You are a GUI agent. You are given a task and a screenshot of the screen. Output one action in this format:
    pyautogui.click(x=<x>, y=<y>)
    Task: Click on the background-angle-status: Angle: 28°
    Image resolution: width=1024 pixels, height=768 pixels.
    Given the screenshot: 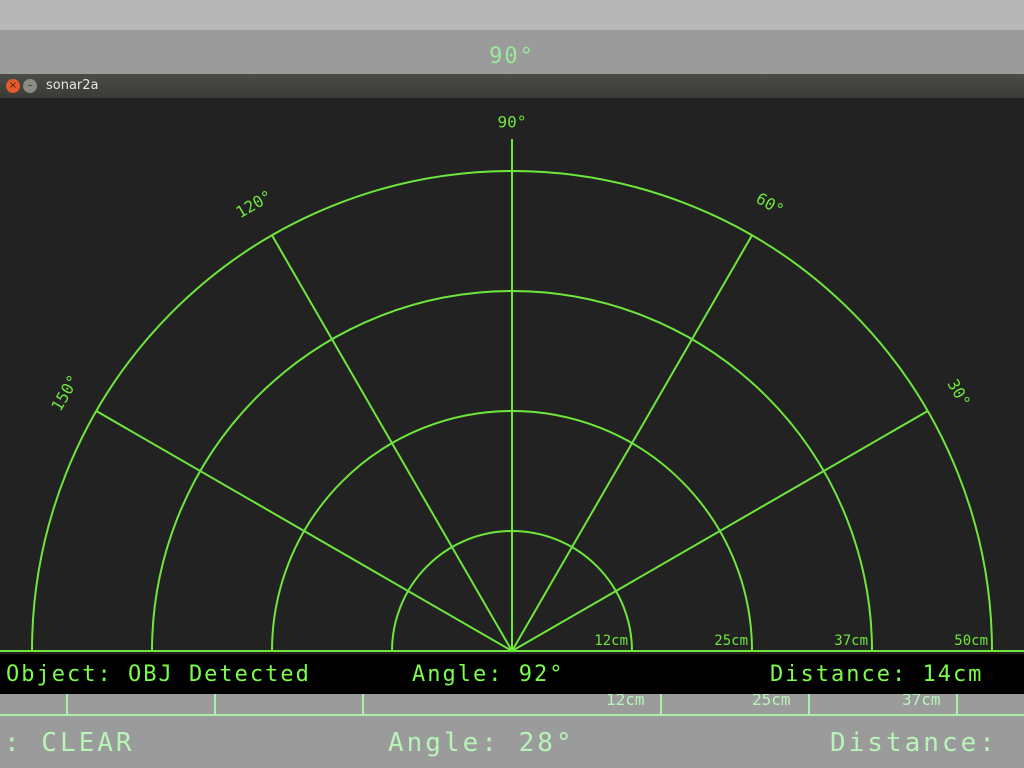 What is the action you would take?
    pyautogui.click(x=481, y=743)
    